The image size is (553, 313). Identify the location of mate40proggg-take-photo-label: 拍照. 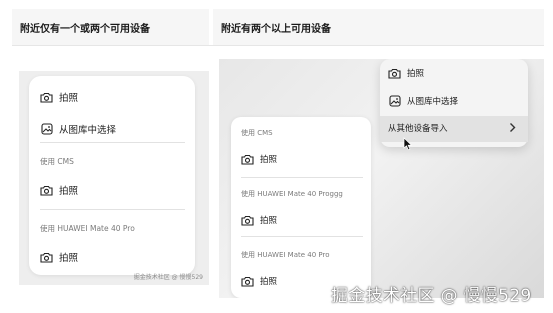
(269, 221).